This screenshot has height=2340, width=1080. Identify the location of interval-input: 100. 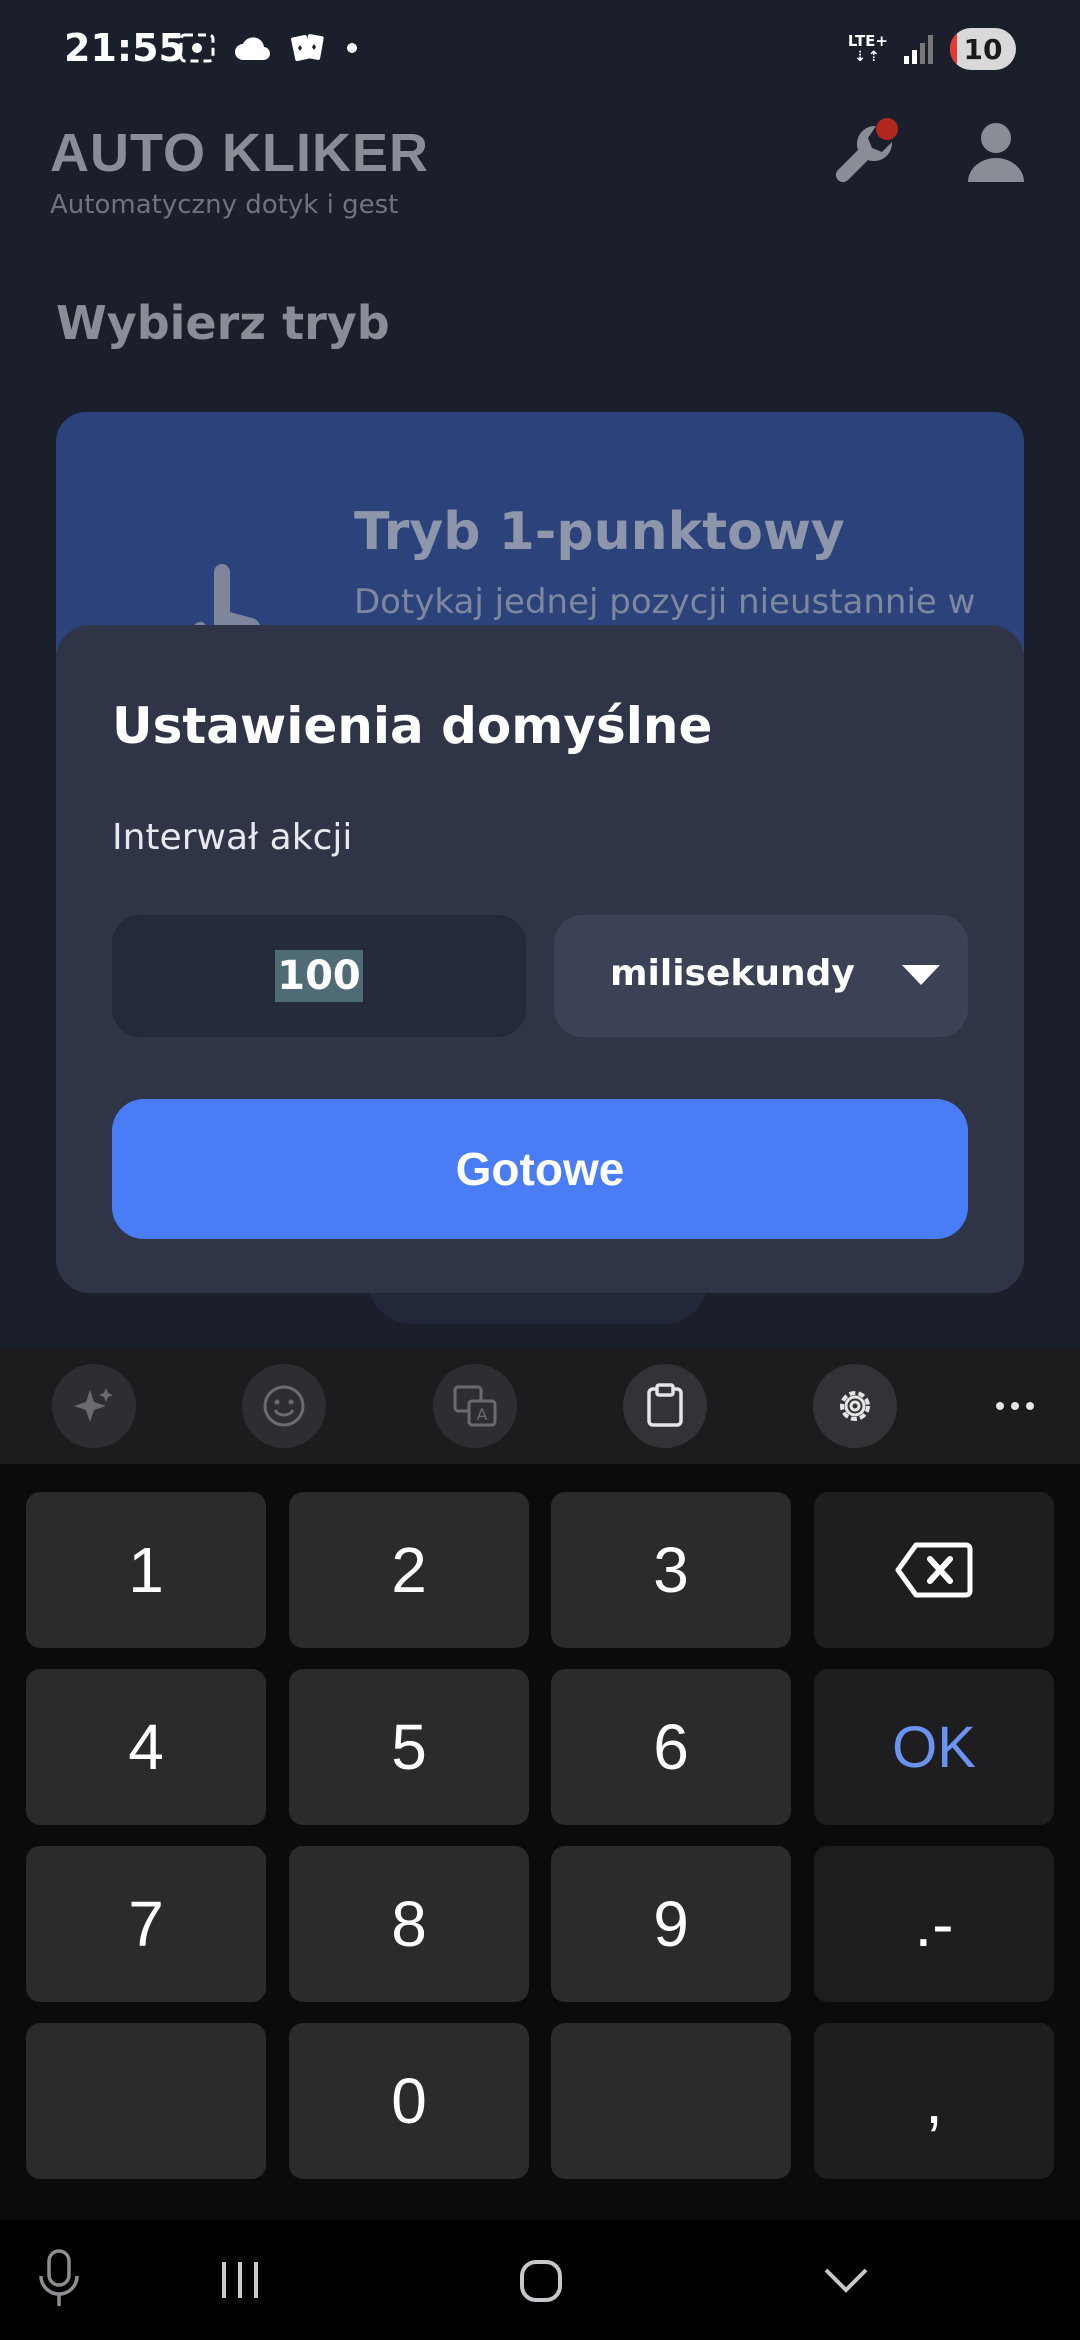
(319, 976).